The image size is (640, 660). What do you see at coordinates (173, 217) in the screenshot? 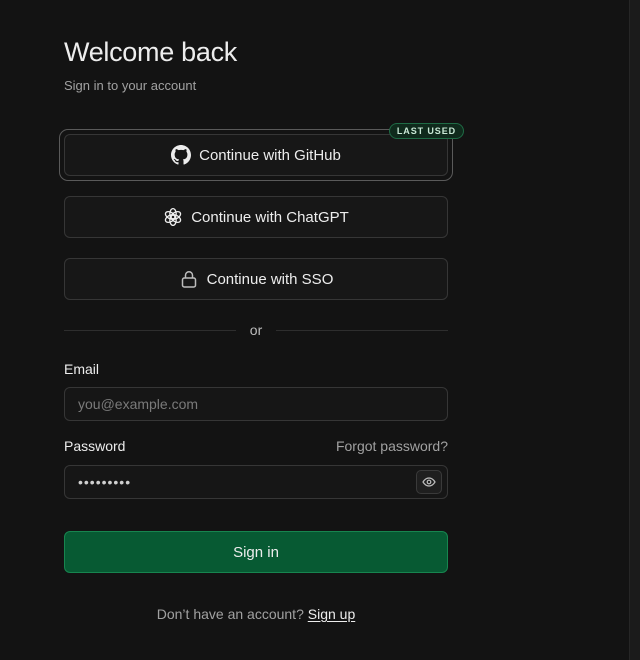
I see `chatgpt-icon` at bounding box center [173, 217].